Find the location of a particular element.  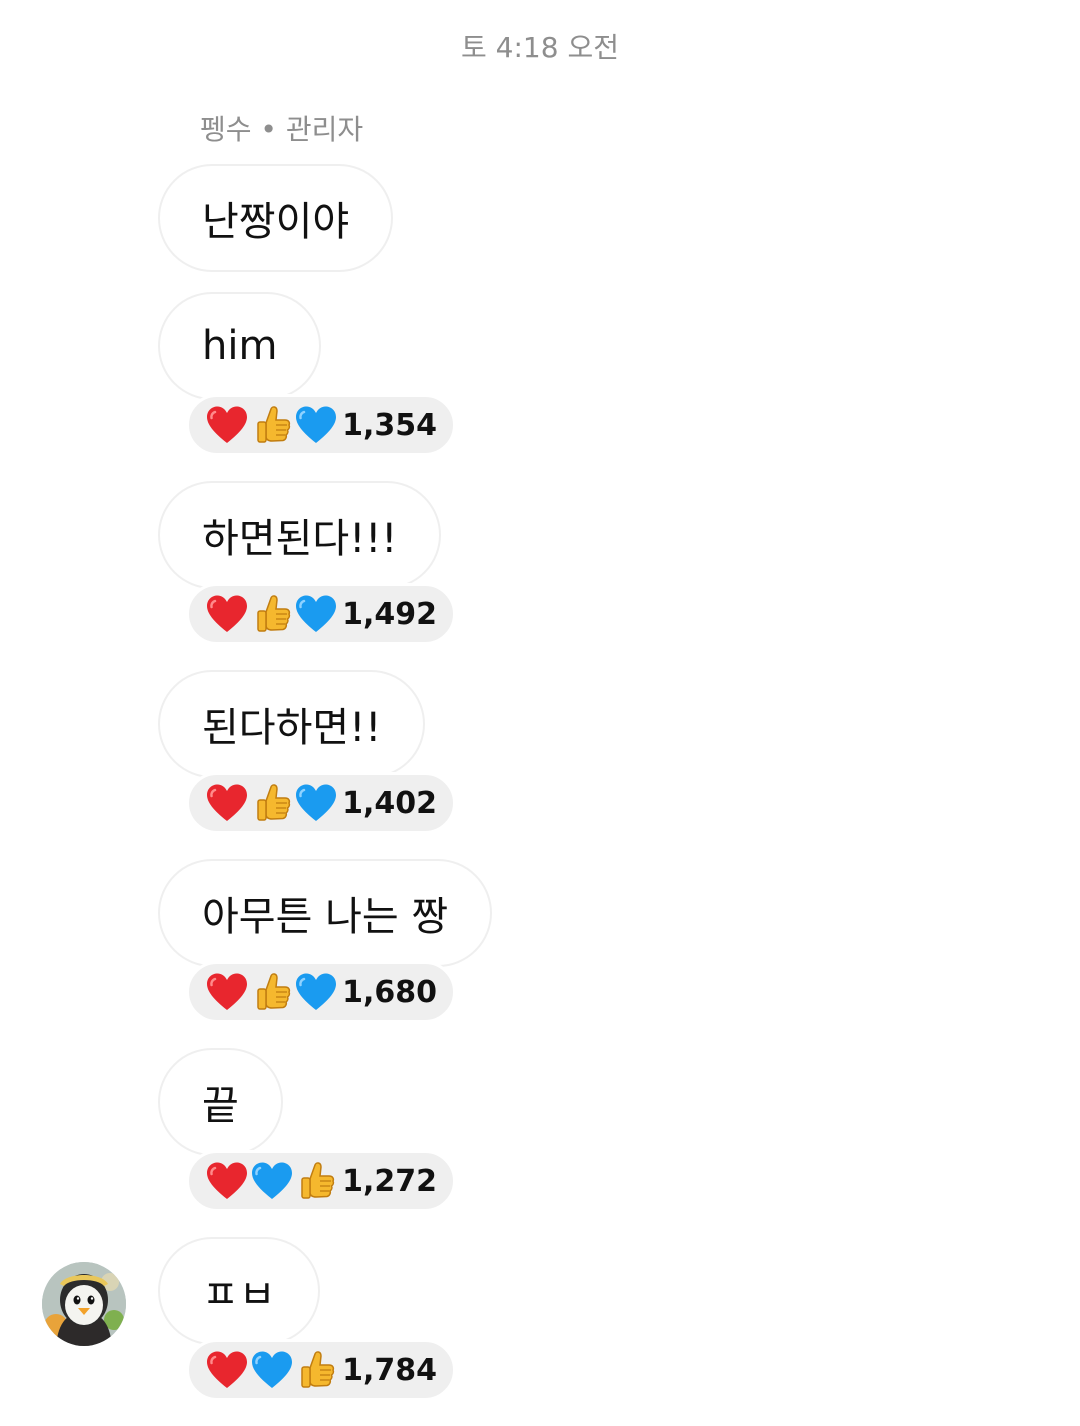

penguin-avatar-icon is located at coordinates (84, 1304).